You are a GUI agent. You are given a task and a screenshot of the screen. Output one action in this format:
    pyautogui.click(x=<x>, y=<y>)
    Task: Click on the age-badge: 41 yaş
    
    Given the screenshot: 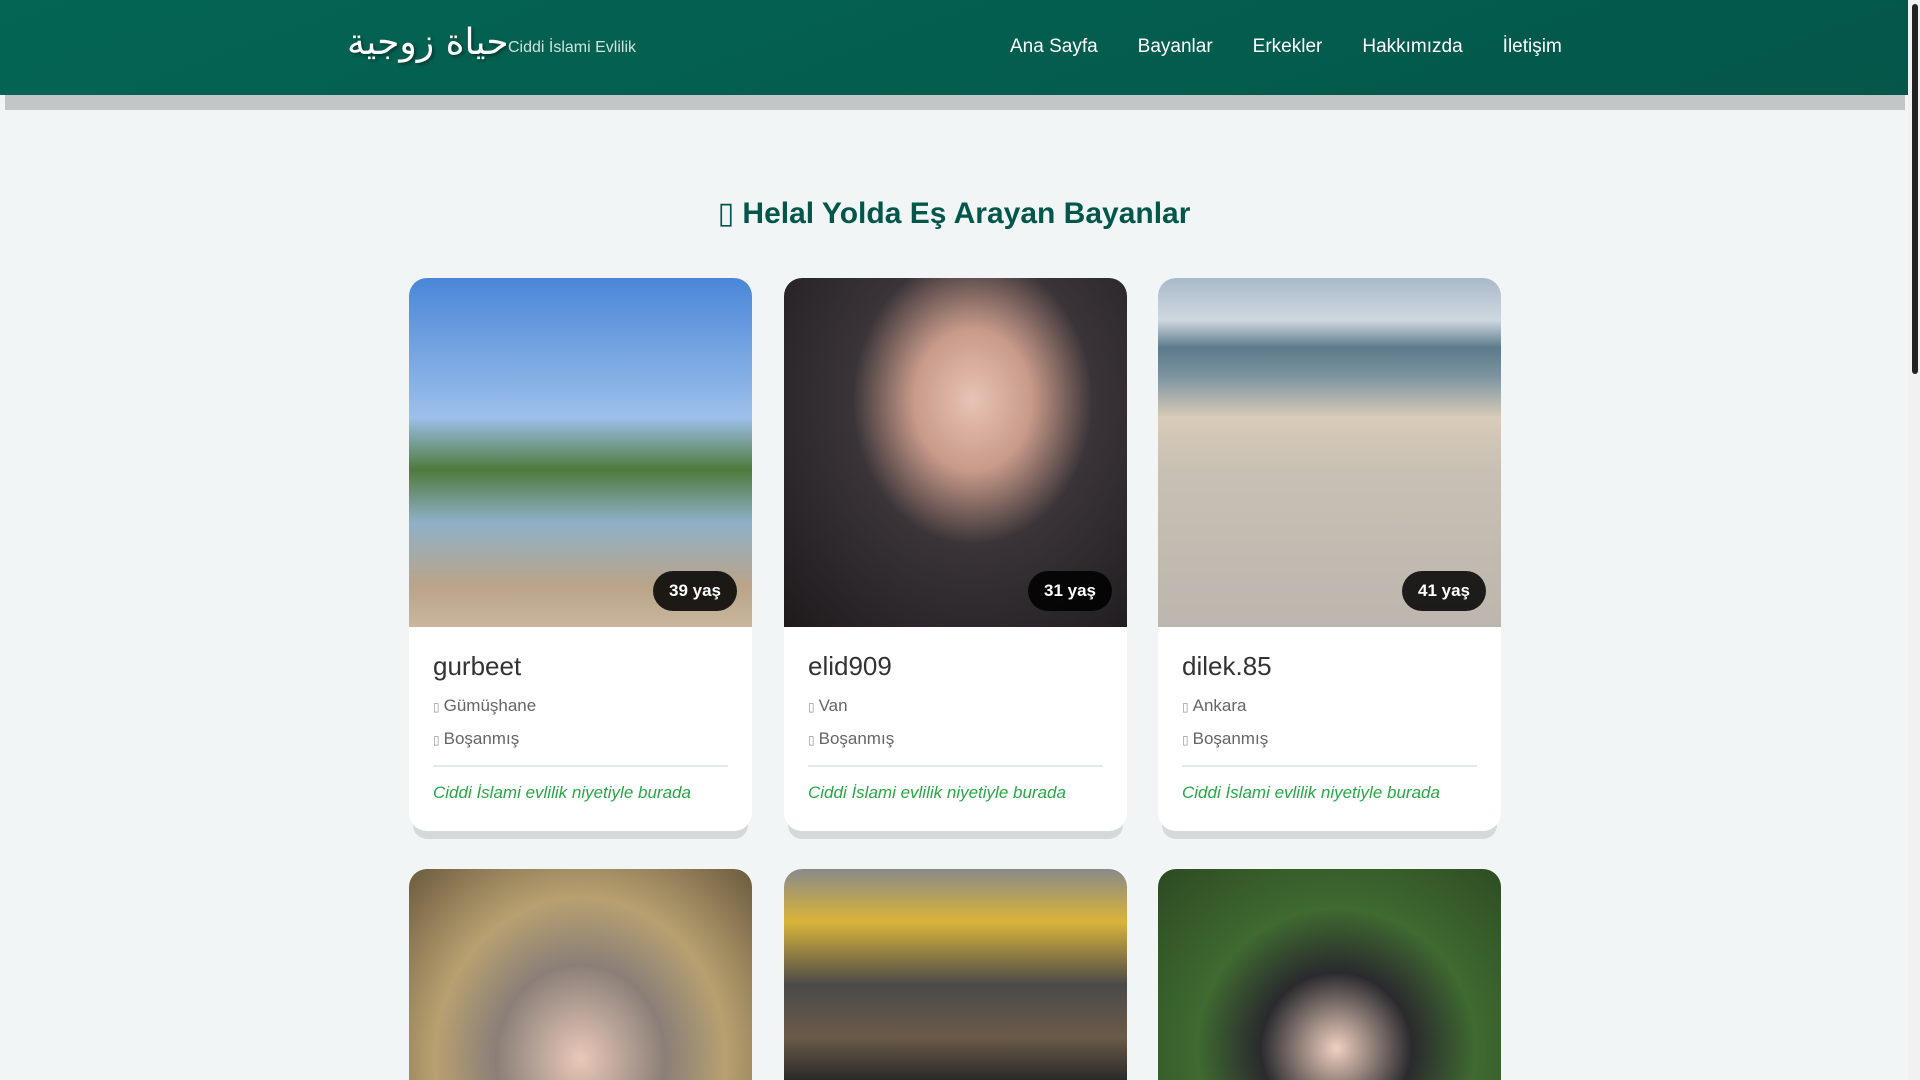 What is the action you would take?
    pyautogui.click(x=1444, y=591)
    